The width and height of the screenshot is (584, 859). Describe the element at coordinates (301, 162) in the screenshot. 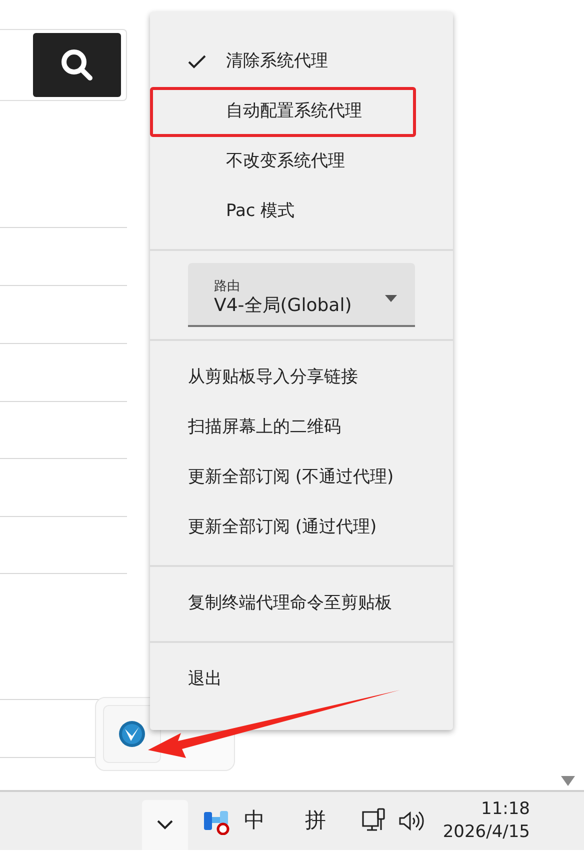

I see `menu-item: 不改变系统代理` at that location.